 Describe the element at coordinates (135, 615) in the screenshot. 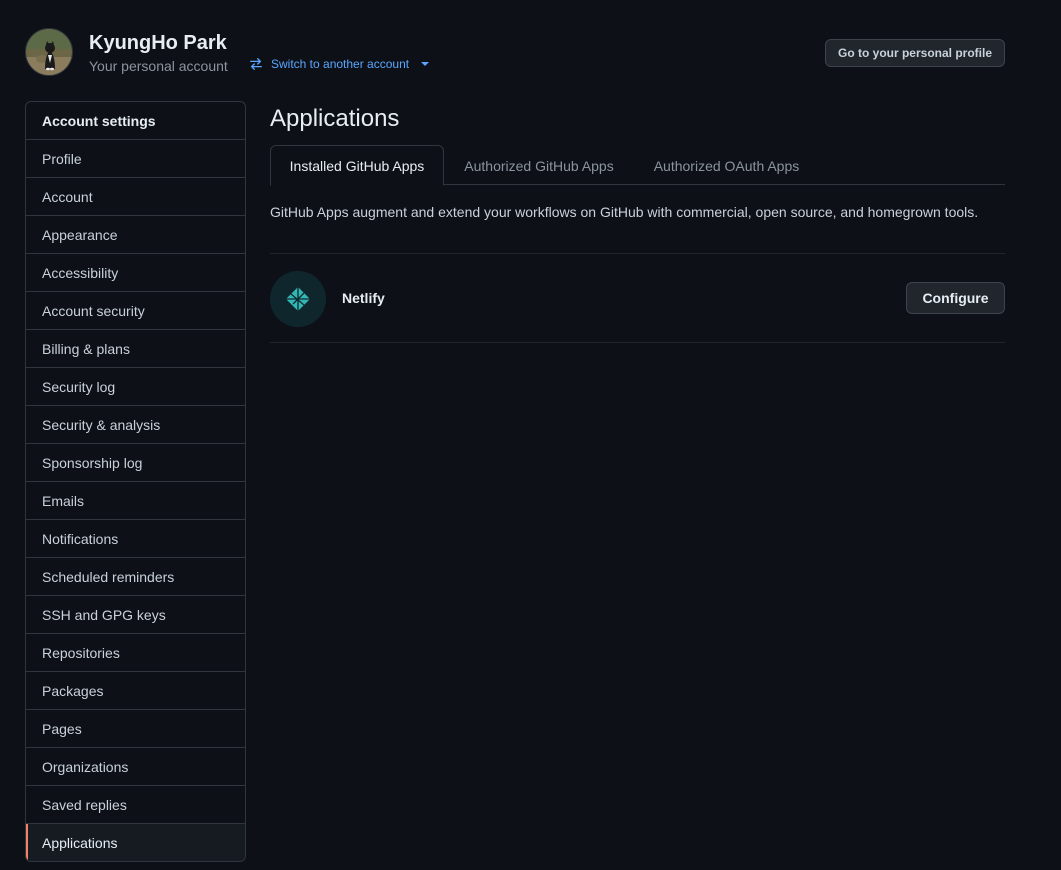

I see `sidebar-item-ssh-gpg-keys: SSH and GPG keys` at that location.